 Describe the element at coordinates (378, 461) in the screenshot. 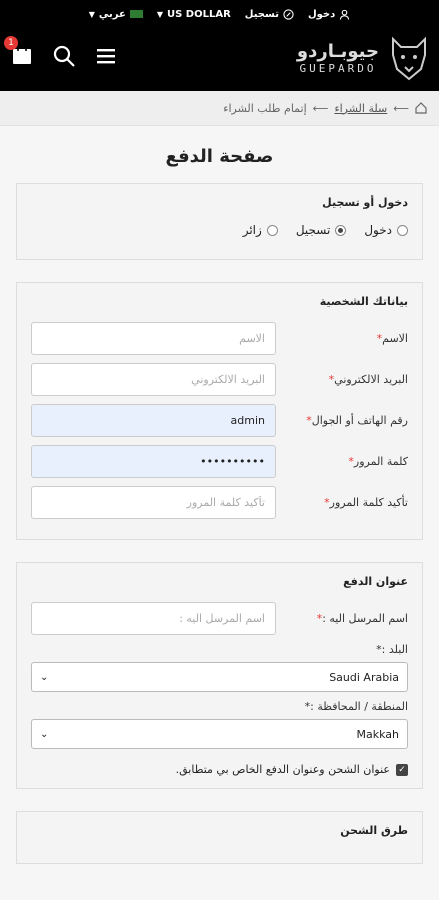

I see `password-label: كلمة المرور*` at that location.